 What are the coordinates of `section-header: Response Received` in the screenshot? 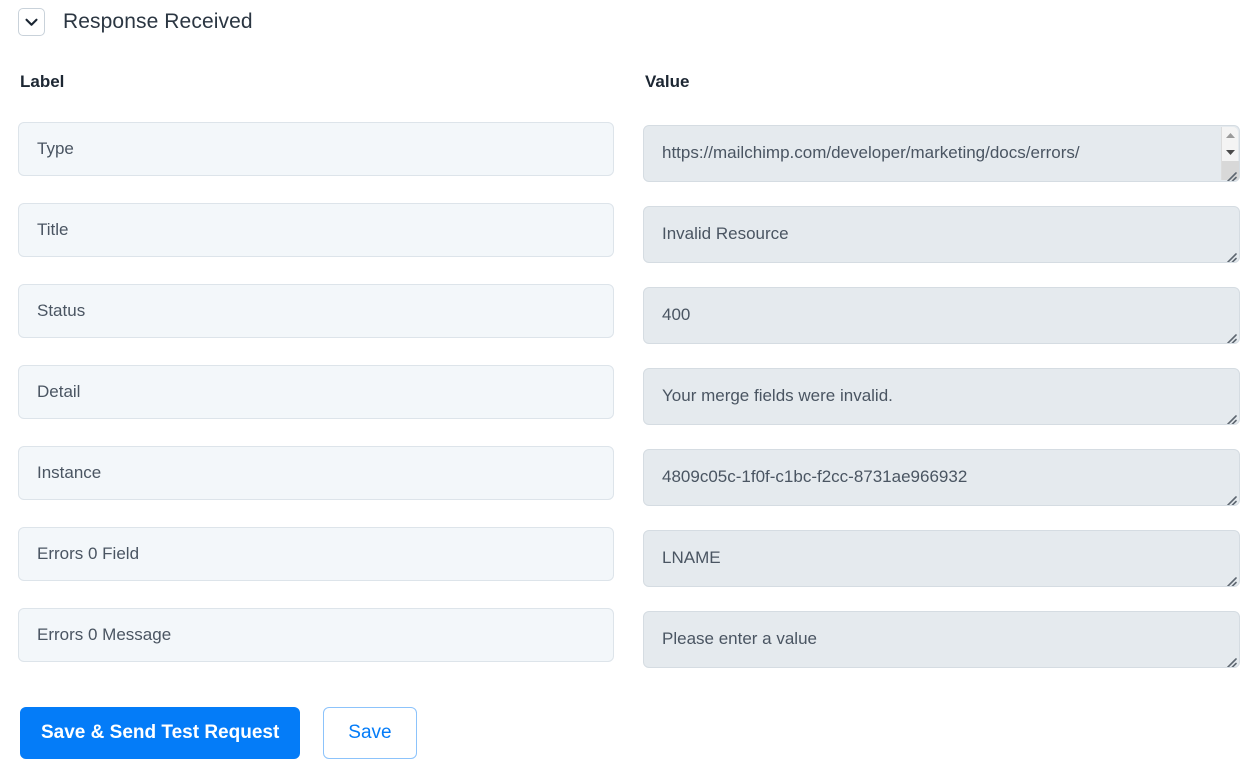 It's located at (135, 22).